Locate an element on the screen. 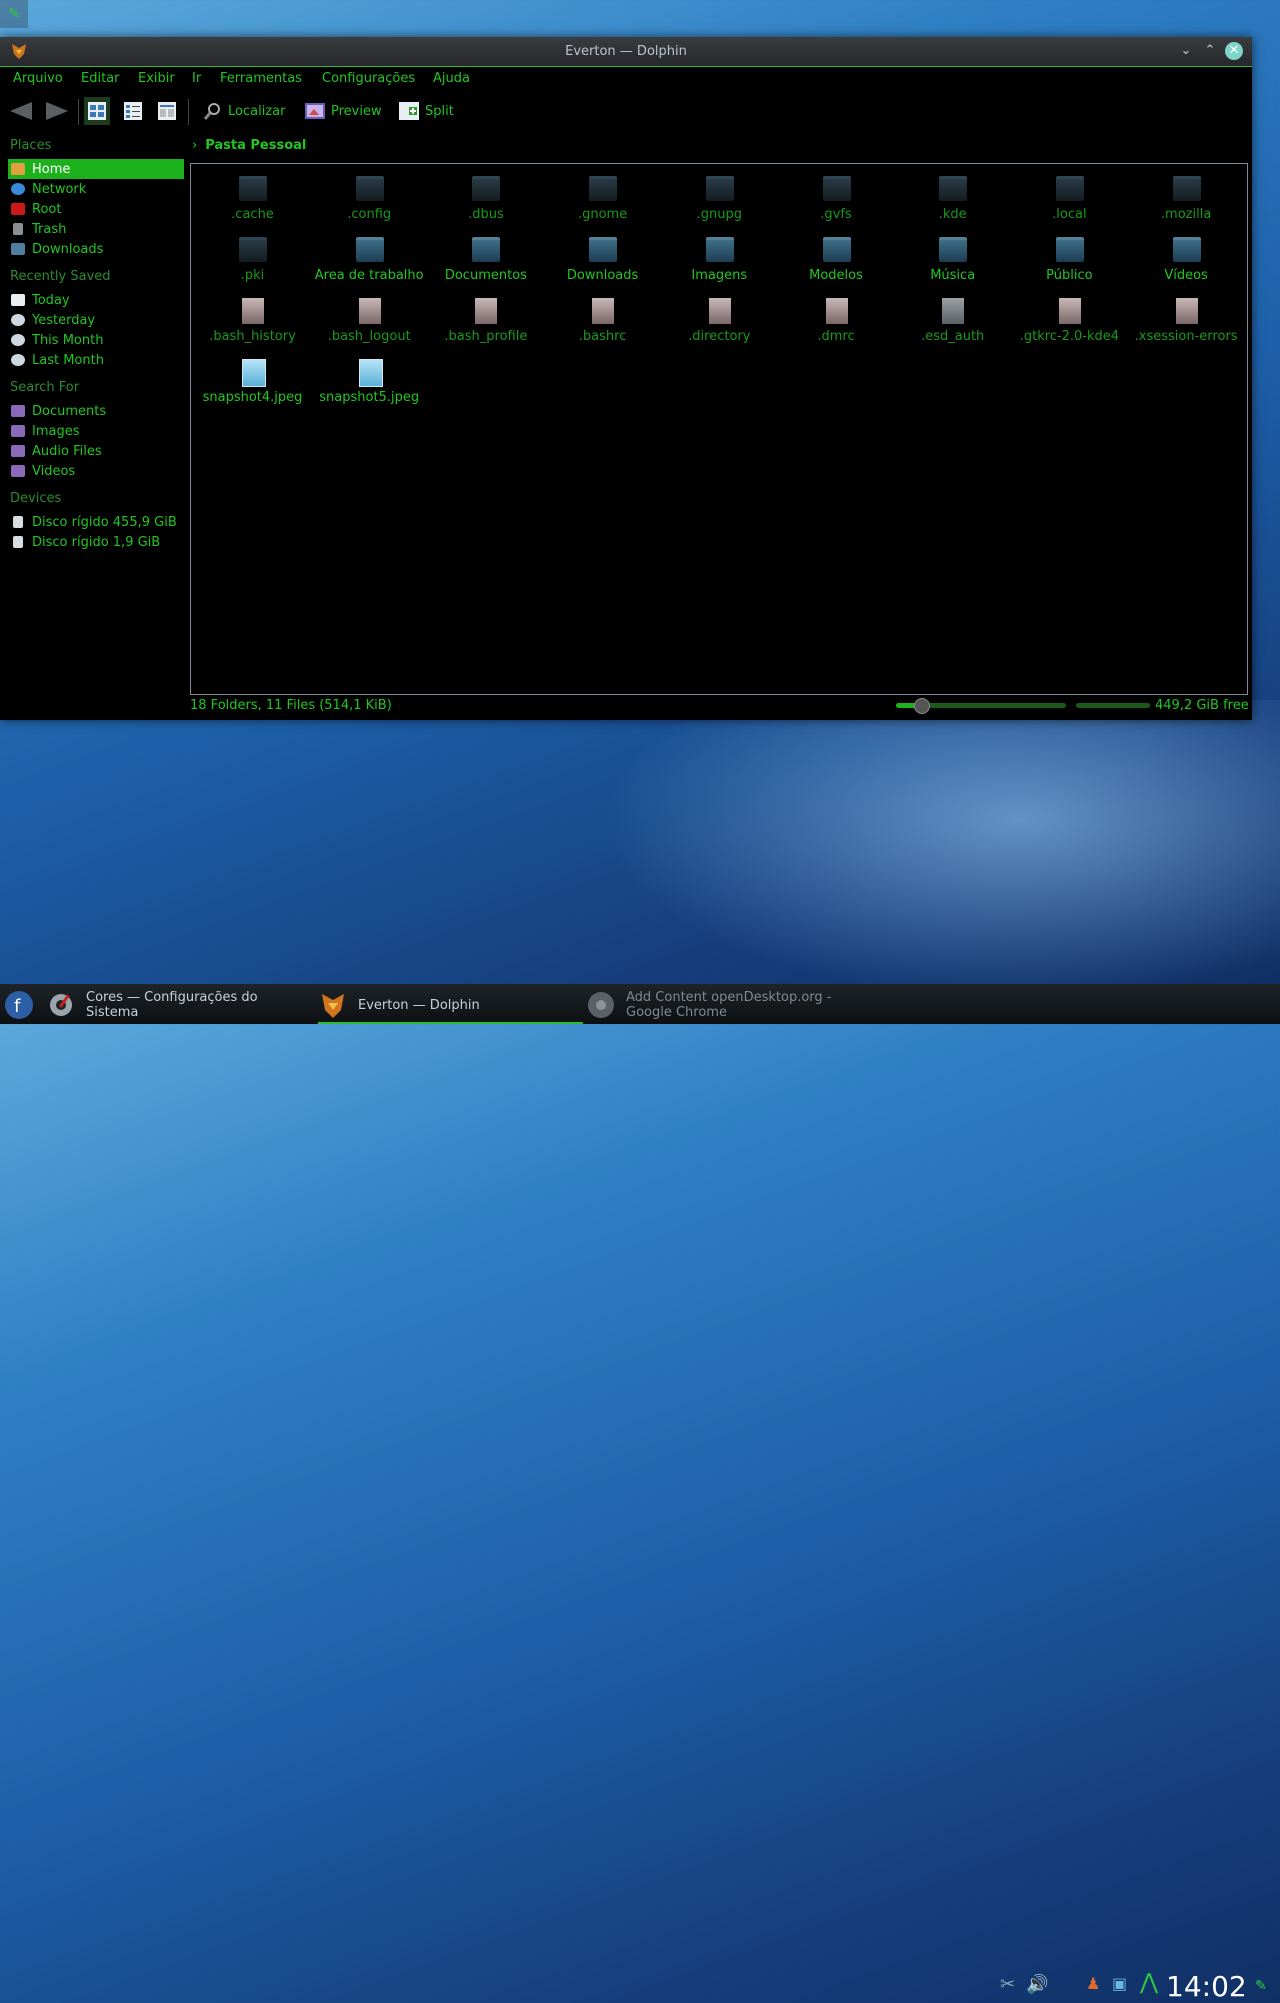 Image resolution: width=1280 pixels, height=2003 pixels. file-name: Música is located at coordinates (953, 275).